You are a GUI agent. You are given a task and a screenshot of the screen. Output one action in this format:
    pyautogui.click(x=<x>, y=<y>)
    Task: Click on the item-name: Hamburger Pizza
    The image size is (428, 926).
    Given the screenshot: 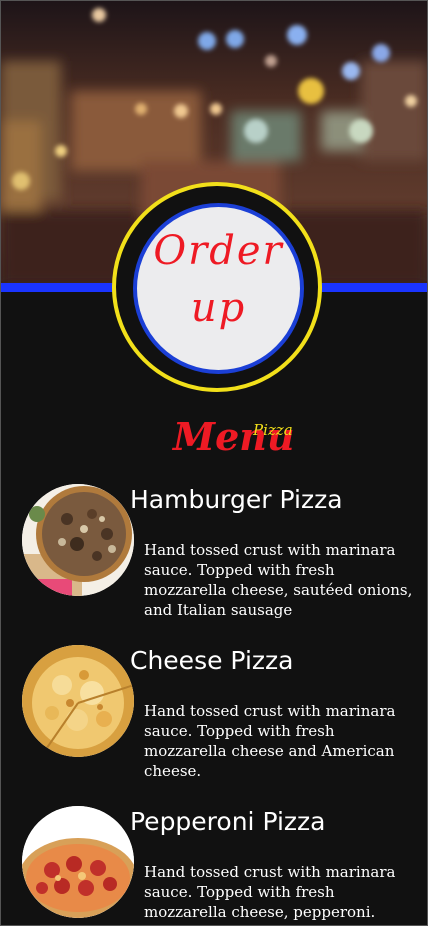 What is the action you would take?
    pyautogui.click(x=236, y=499)
    